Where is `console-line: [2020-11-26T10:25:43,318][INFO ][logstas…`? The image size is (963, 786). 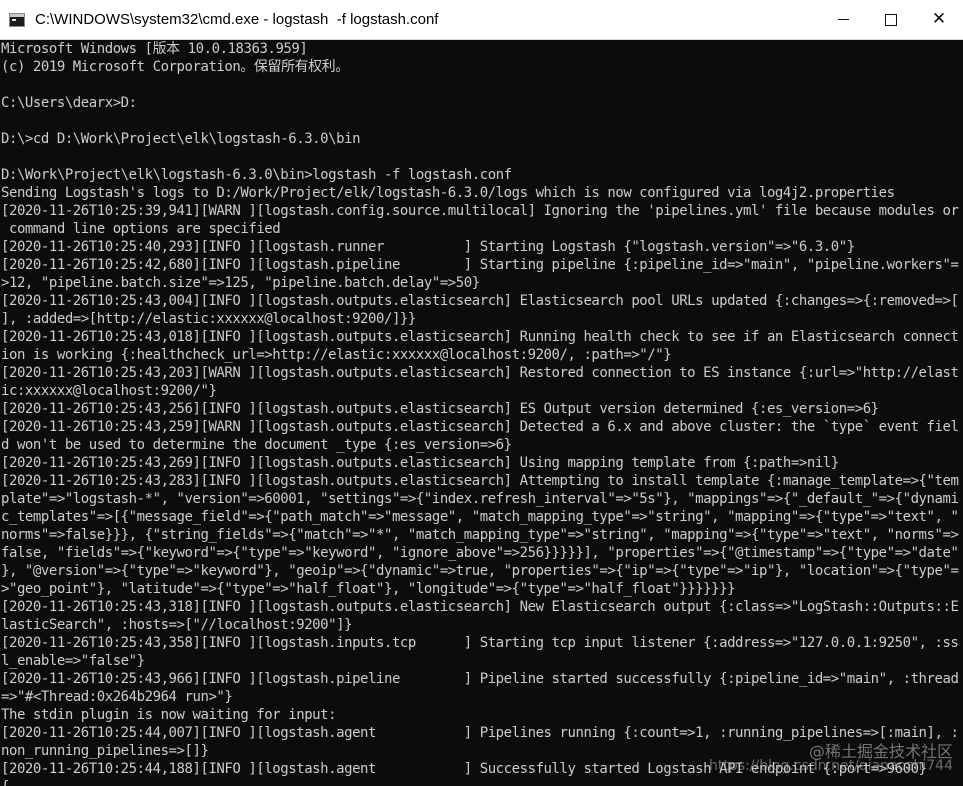 console-line: [2020-11-26T10:25:43,318][INFO ][logstas… is located at coordinates (480, 607).